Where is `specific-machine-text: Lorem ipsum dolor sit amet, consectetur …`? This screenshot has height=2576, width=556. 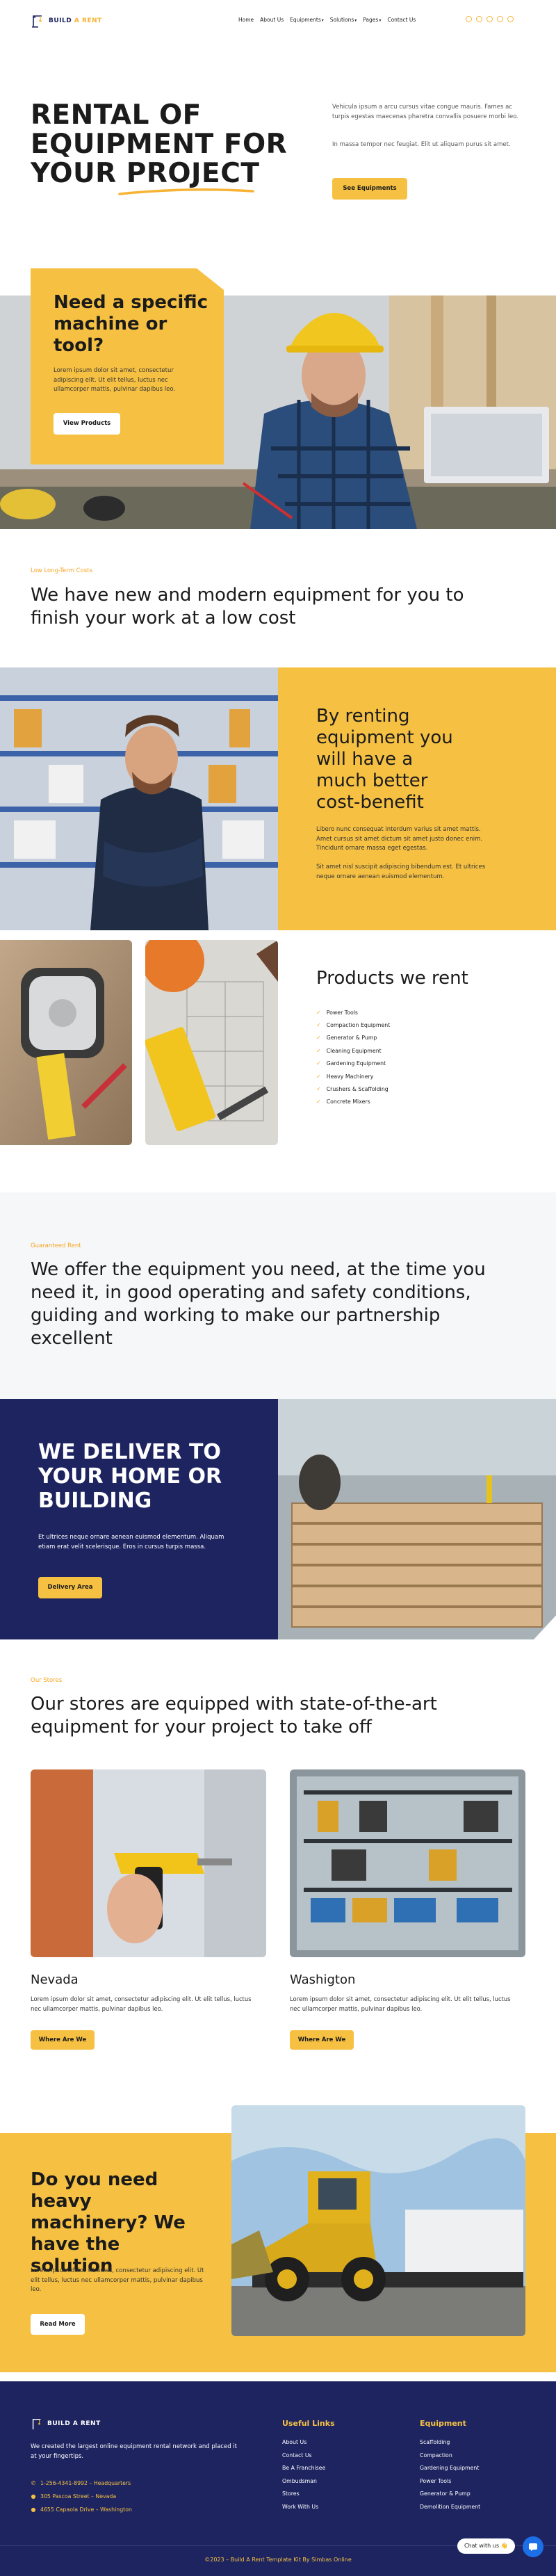 specific-machine-text: Lorem ipsum dolor sit amet, consectetur … is located at coordinates (115, 380).